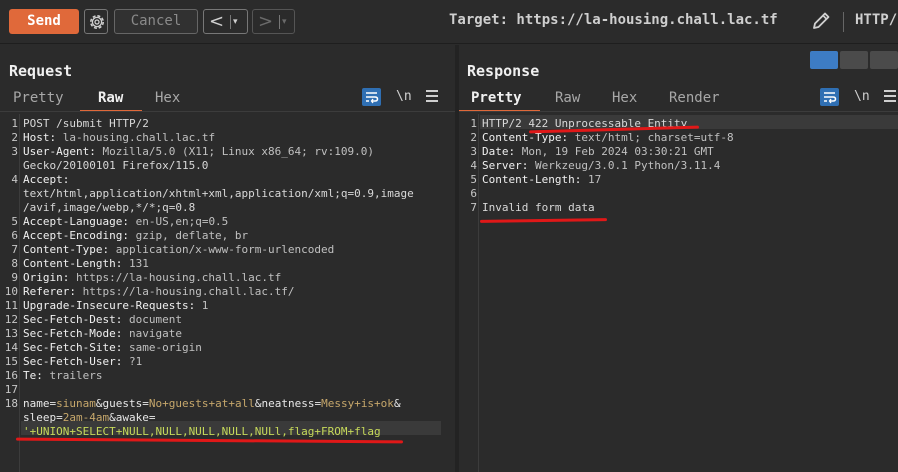 The height and width of the screenshot is (472, 898). Describe the element at coordinates (132, 361) in the screenshot. I see `header-value: ?1` at that location.